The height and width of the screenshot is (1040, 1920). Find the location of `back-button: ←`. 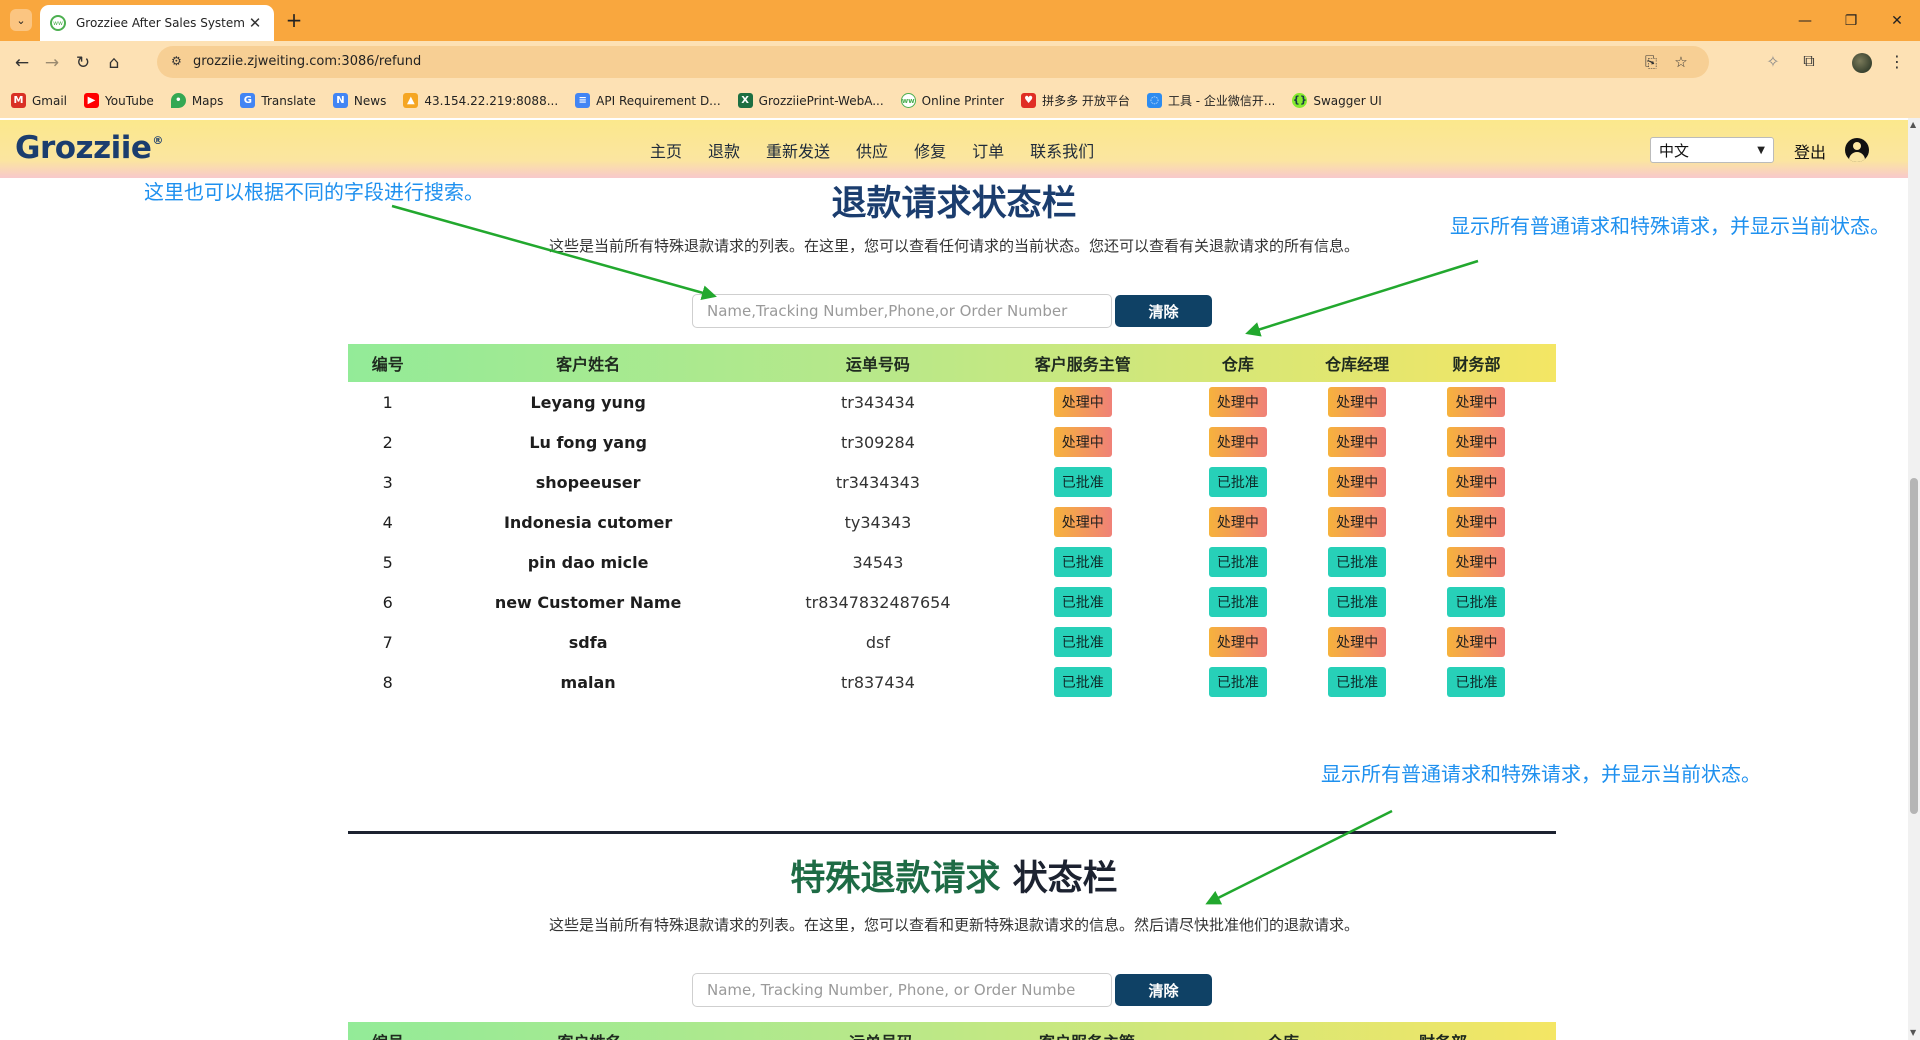

back-button: ← is located at coordinates (22, 63).